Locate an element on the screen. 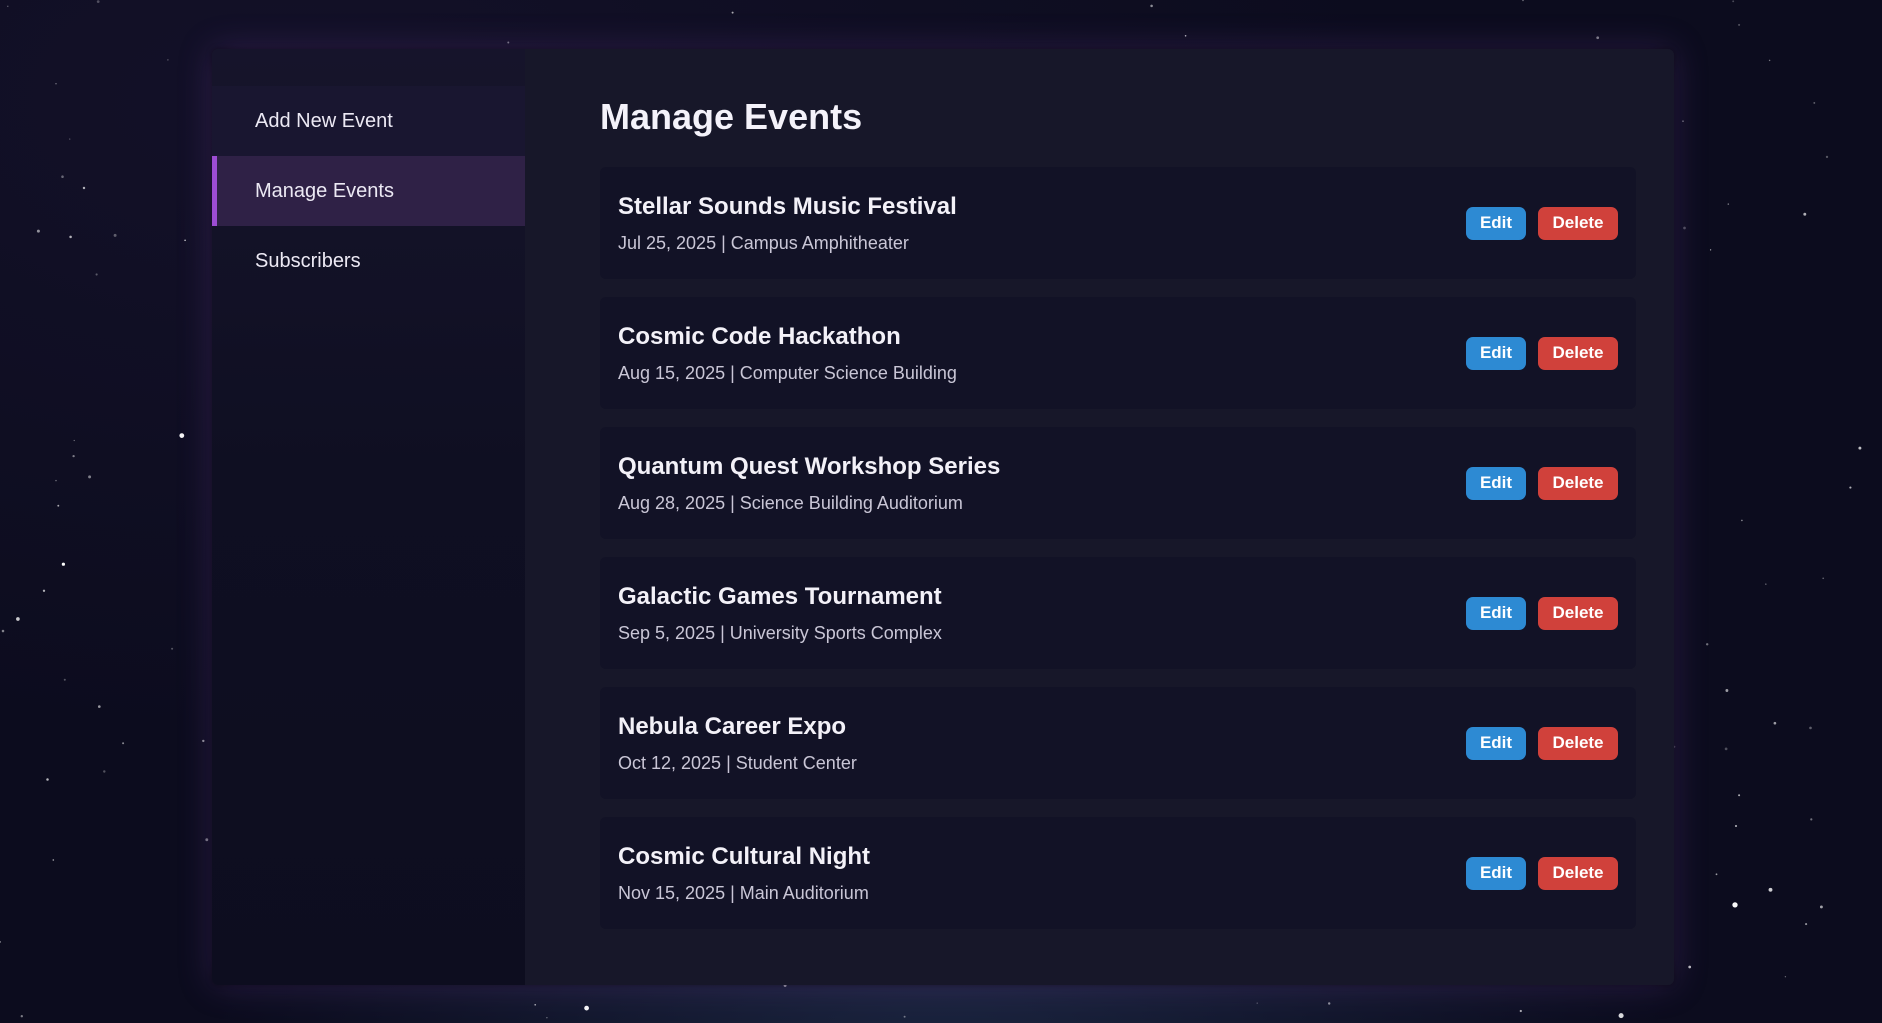 This screenshot has width=1882, height=1023. sidebar-item-label: Add New Event is located at coordinates (324, 120).